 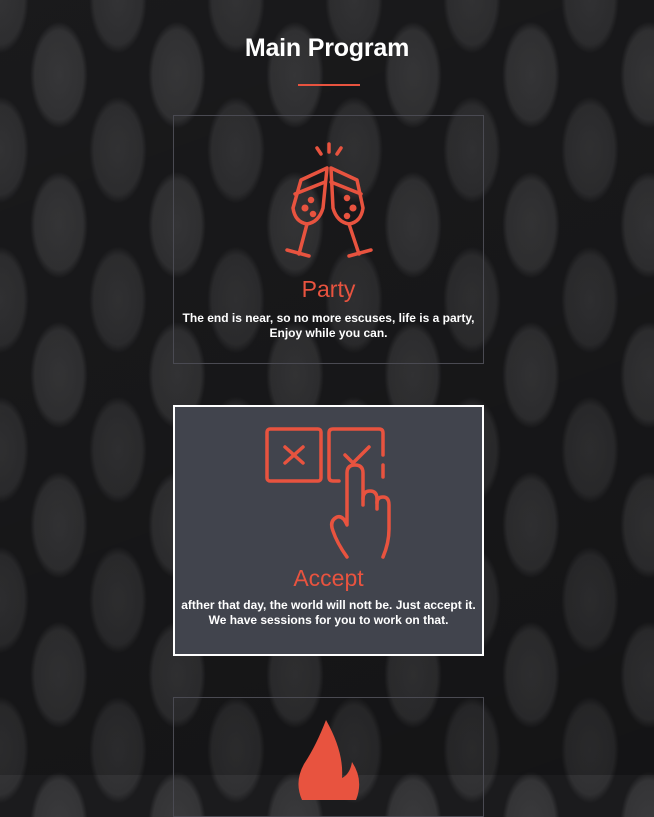 I want to click on card-title: Accept, so click(x=328, y=578).